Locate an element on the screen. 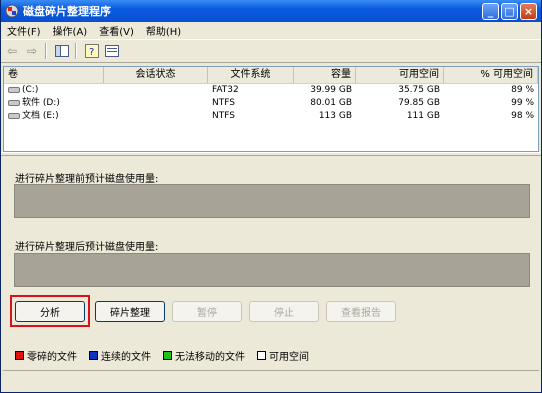 The image size is (542, 393). show-hide-console-tree-button is located at coordinates (62, 51).